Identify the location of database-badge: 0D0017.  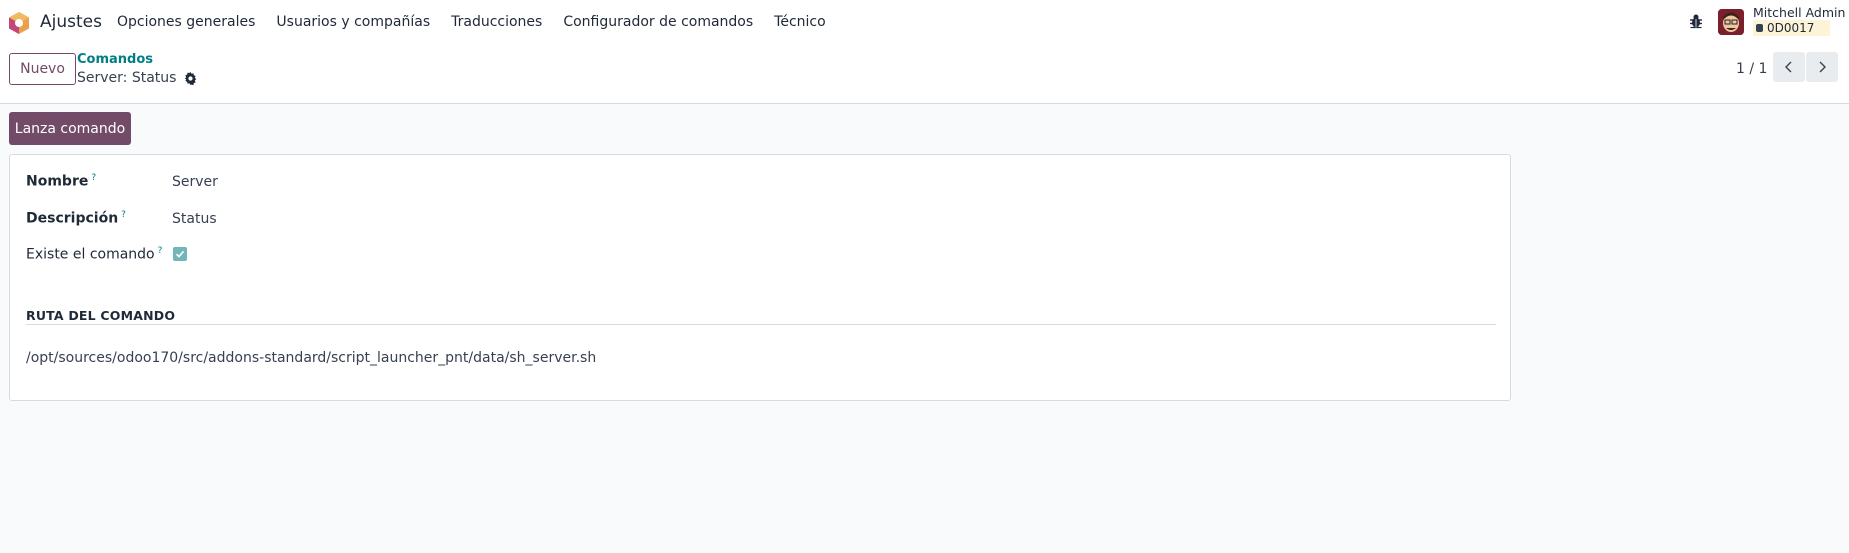
(1792, 28).